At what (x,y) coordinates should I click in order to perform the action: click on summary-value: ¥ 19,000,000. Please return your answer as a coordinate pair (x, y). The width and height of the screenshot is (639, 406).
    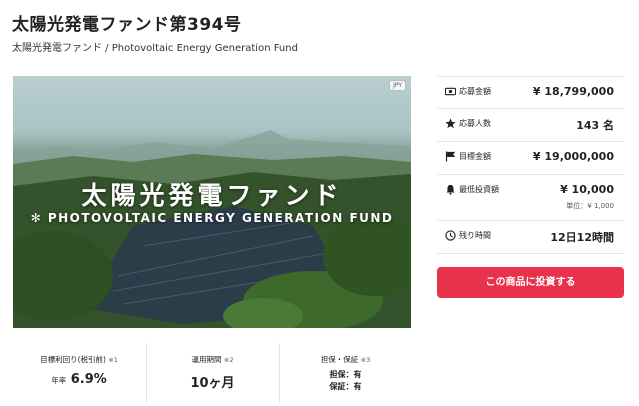
    Looking at the image, I should click on (573, 156).